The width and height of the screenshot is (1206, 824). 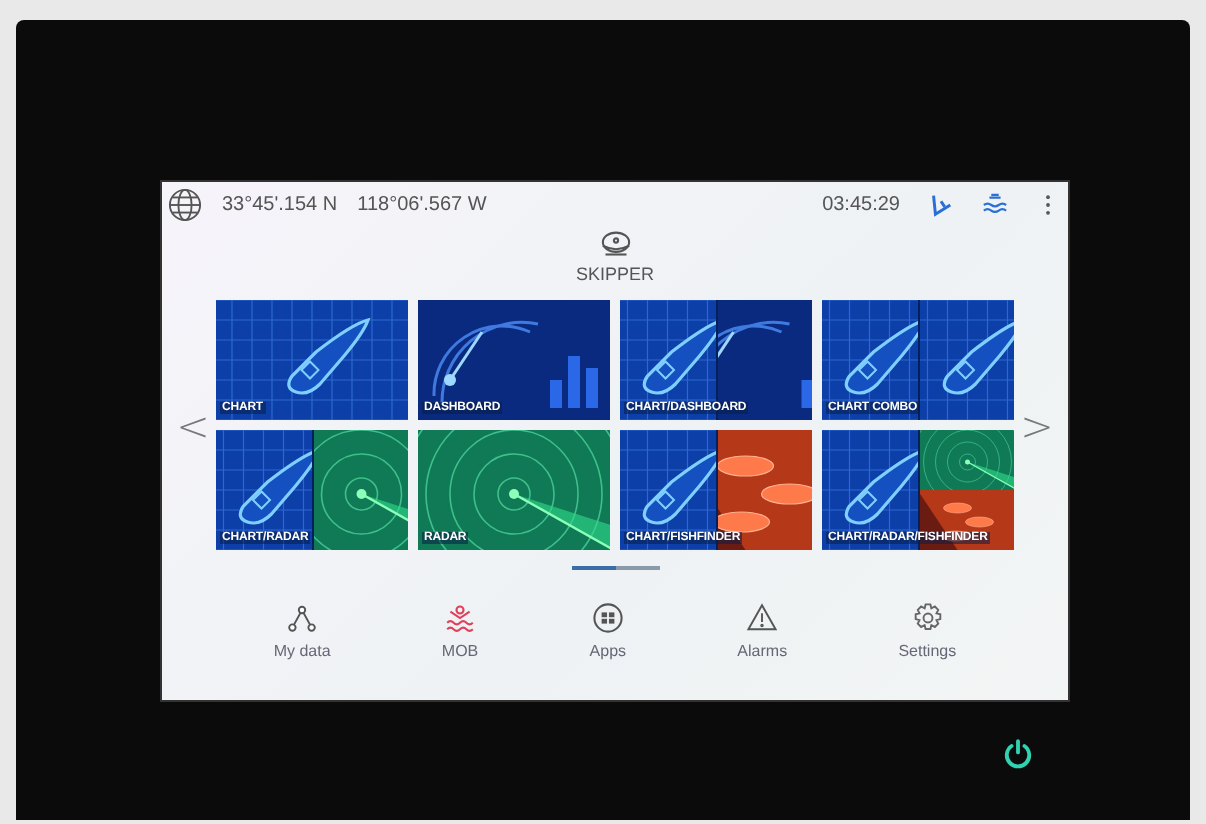 I want to click on settings-icon, so click(x=927, y=618).